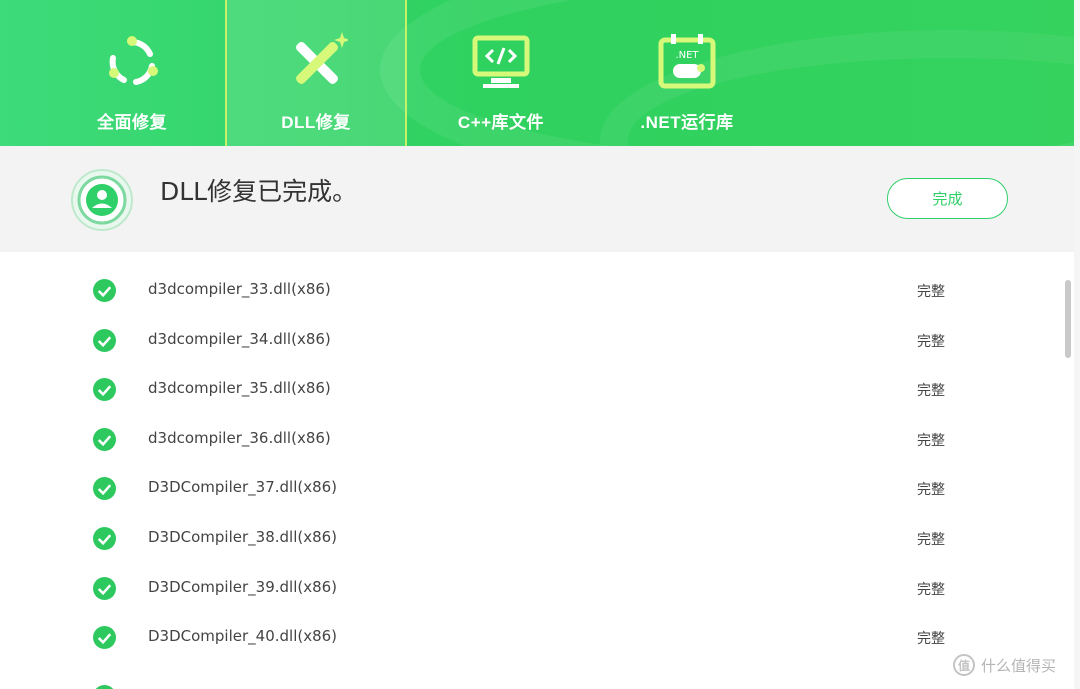  What do you see at coordinates (501, 61) in the screenshot?
I see `code-monitor-icon` at bounding box center [501, 61].